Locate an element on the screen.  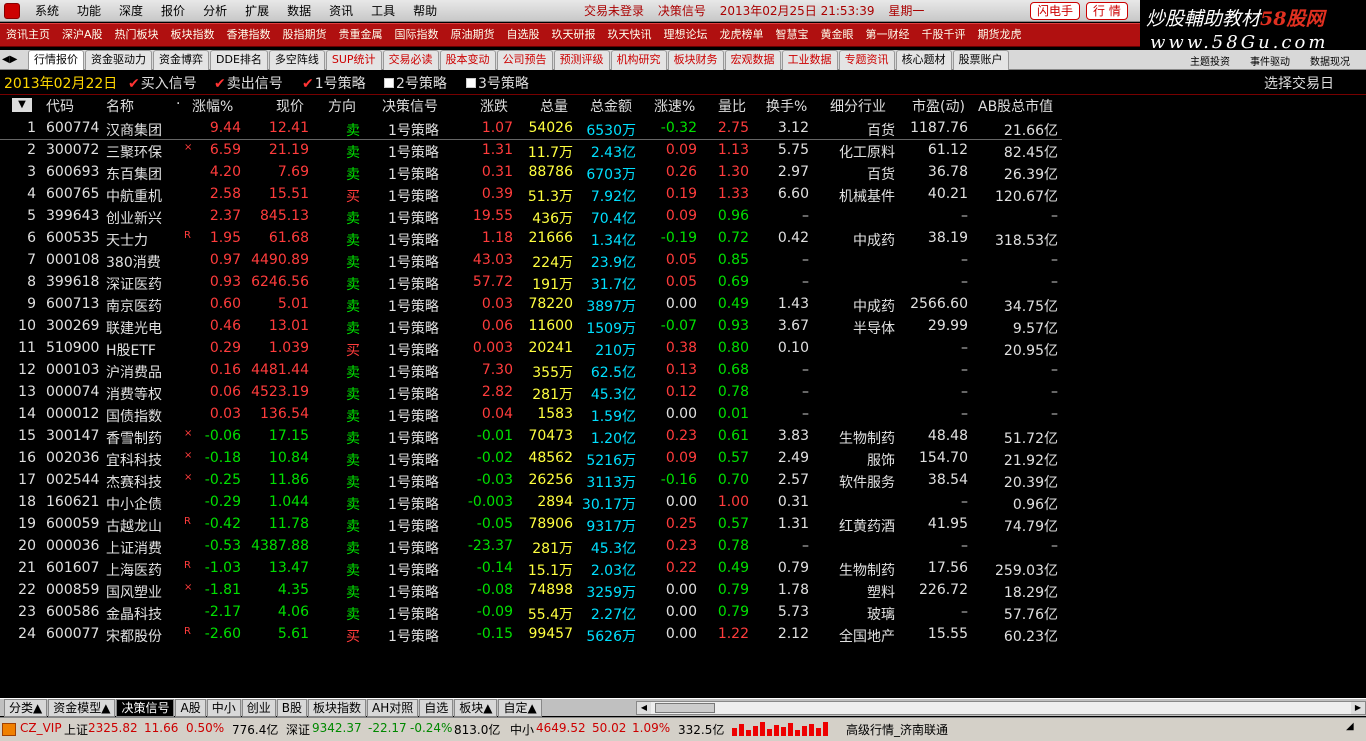
vip-label: CZ_VIP is located at coordinates (41, 728).